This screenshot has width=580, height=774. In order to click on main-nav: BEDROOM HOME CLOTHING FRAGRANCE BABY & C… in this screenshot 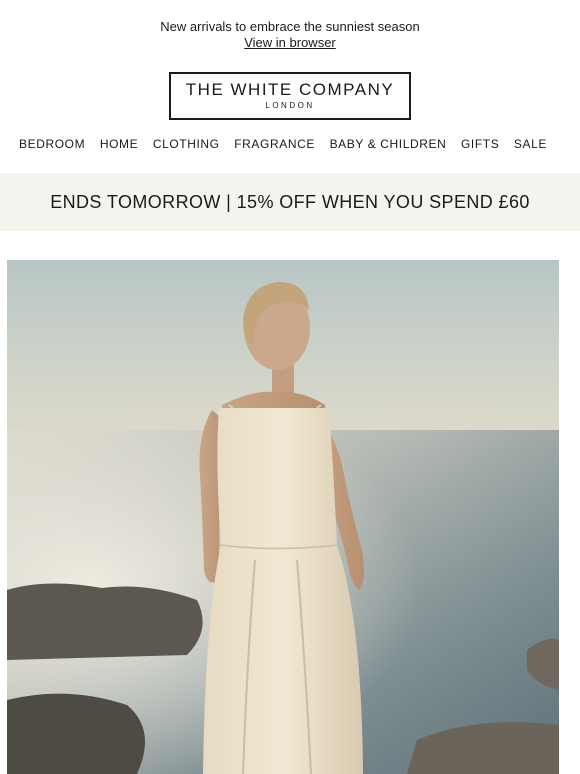, I will do `click(290, 144)`.